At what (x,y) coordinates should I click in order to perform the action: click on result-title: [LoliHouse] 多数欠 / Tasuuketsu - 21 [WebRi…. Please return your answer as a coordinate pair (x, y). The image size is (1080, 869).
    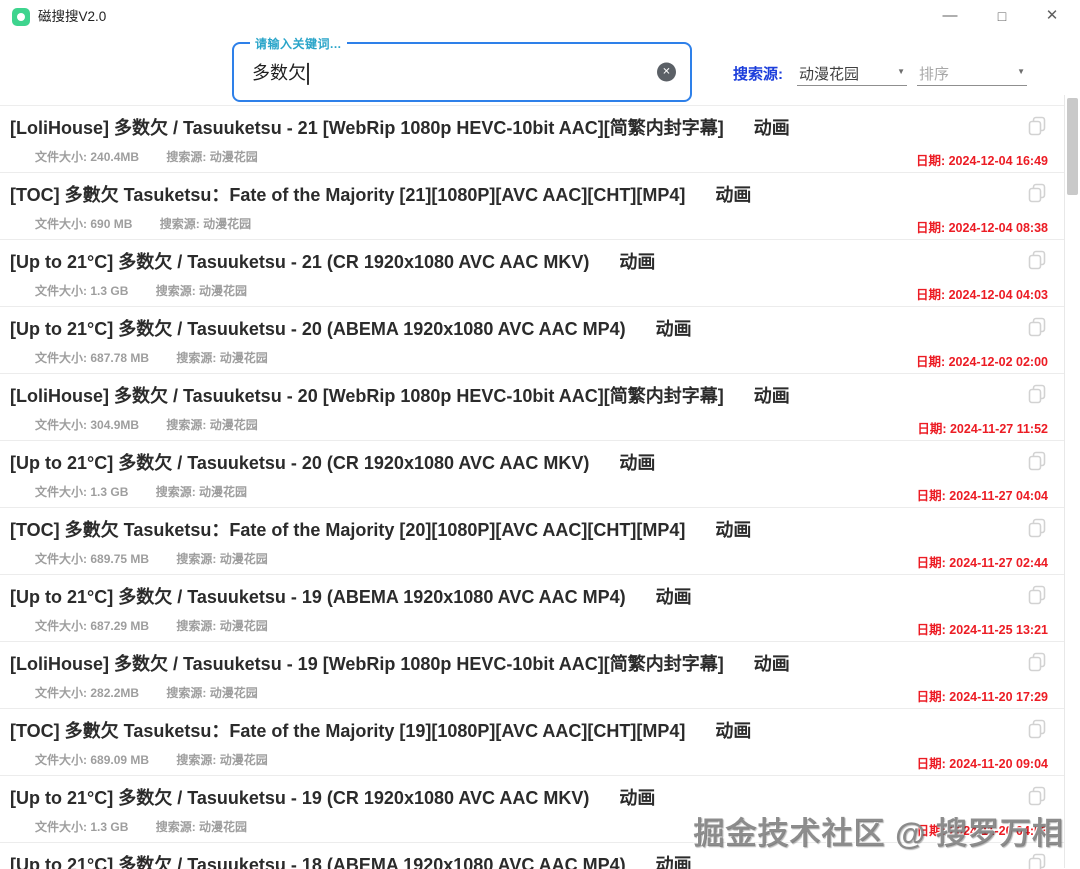
    Looking at the image, I should click on (367, 128).